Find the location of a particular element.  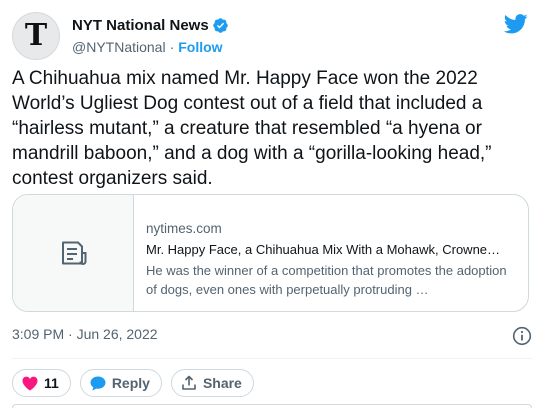

share-label: Share is located at coordinates (222, 383).